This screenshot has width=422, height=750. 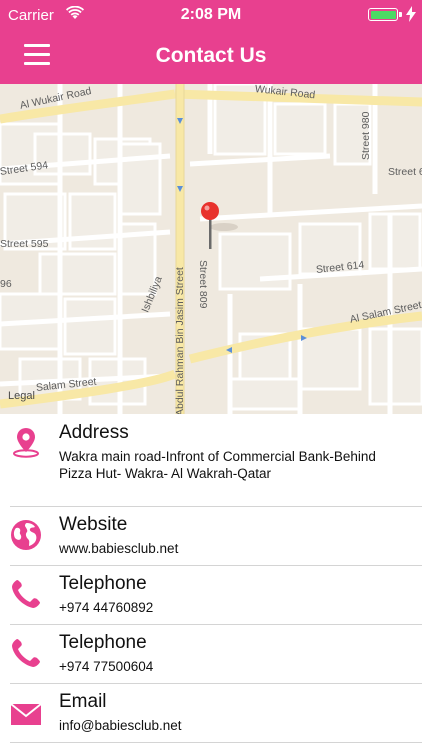 What do you see at coordinates (211, 595) in the screenshot?
I see `contact-telephone-row: Telephone +974 44760892` at bounding box center [211, 595].